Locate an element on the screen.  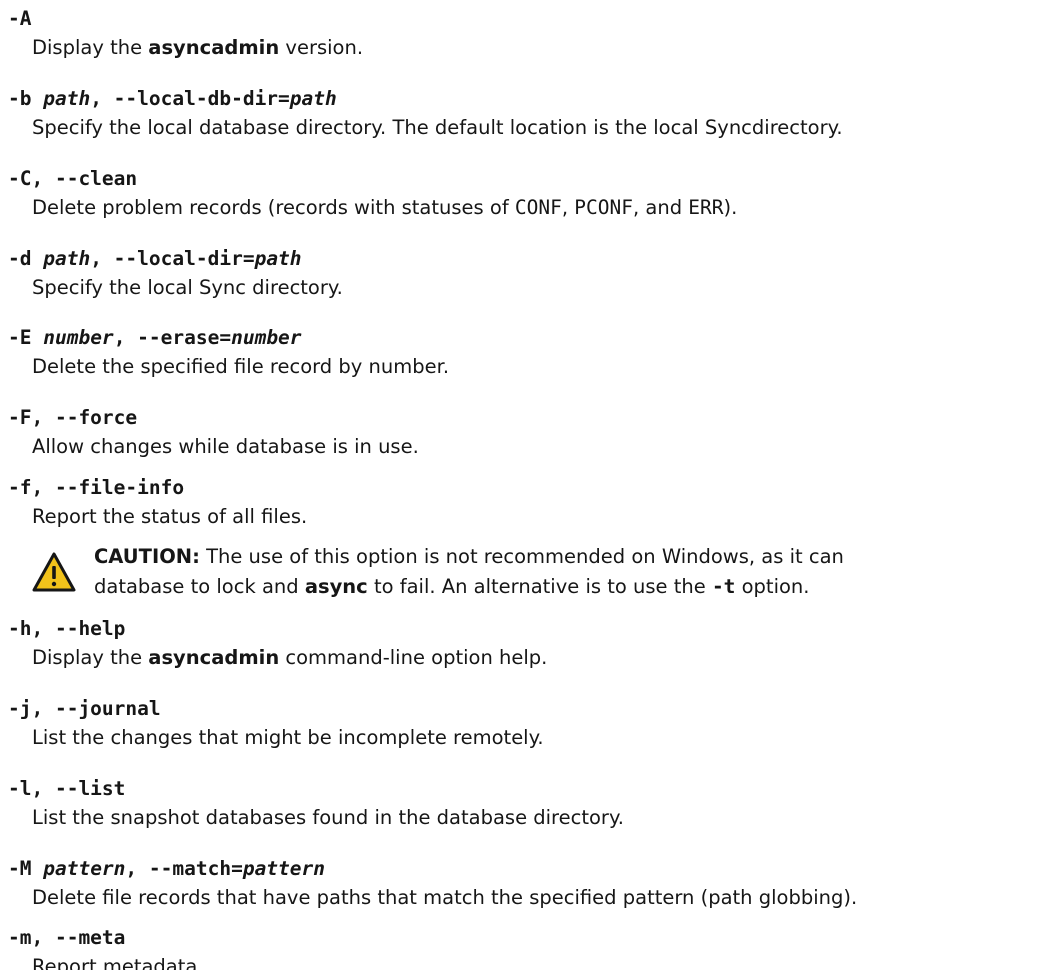
text-run: -d is located at coordinates (26, 258).